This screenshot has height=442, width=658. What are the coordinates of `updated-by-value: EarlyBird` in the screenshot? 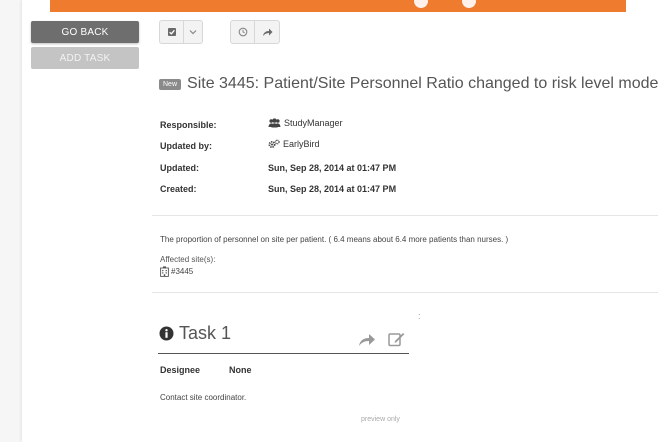 It's located at (294, 144).